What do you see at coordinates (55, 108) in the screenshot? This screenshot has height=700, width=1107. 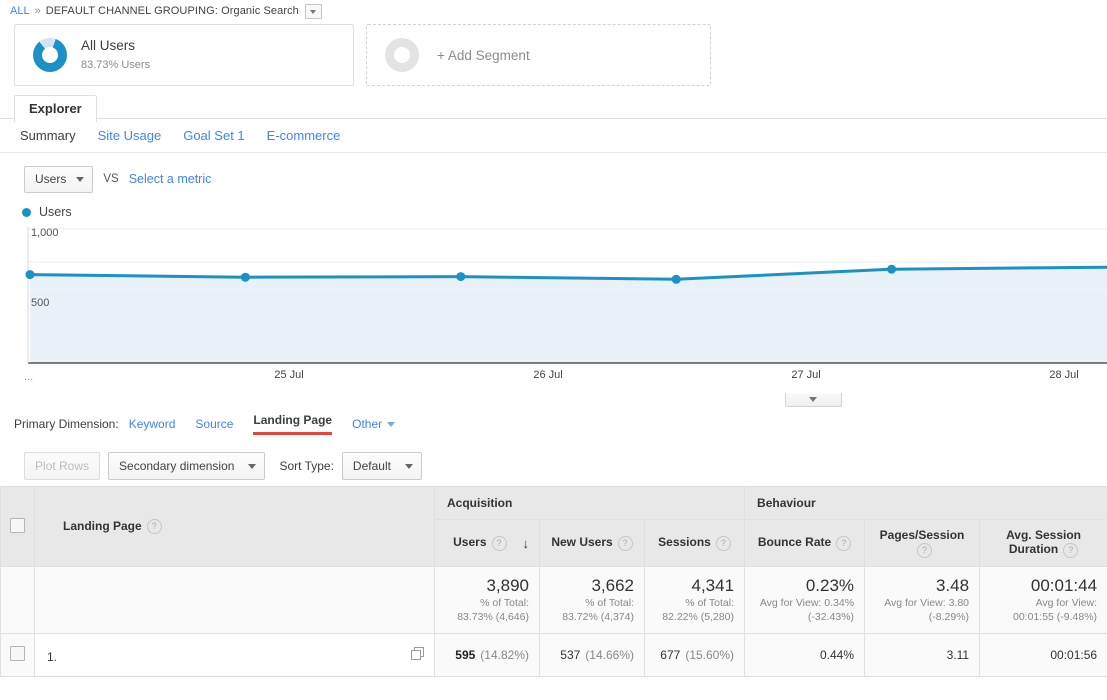 I see `tab-explorer: Explorer` at bounding box center [55, 108].